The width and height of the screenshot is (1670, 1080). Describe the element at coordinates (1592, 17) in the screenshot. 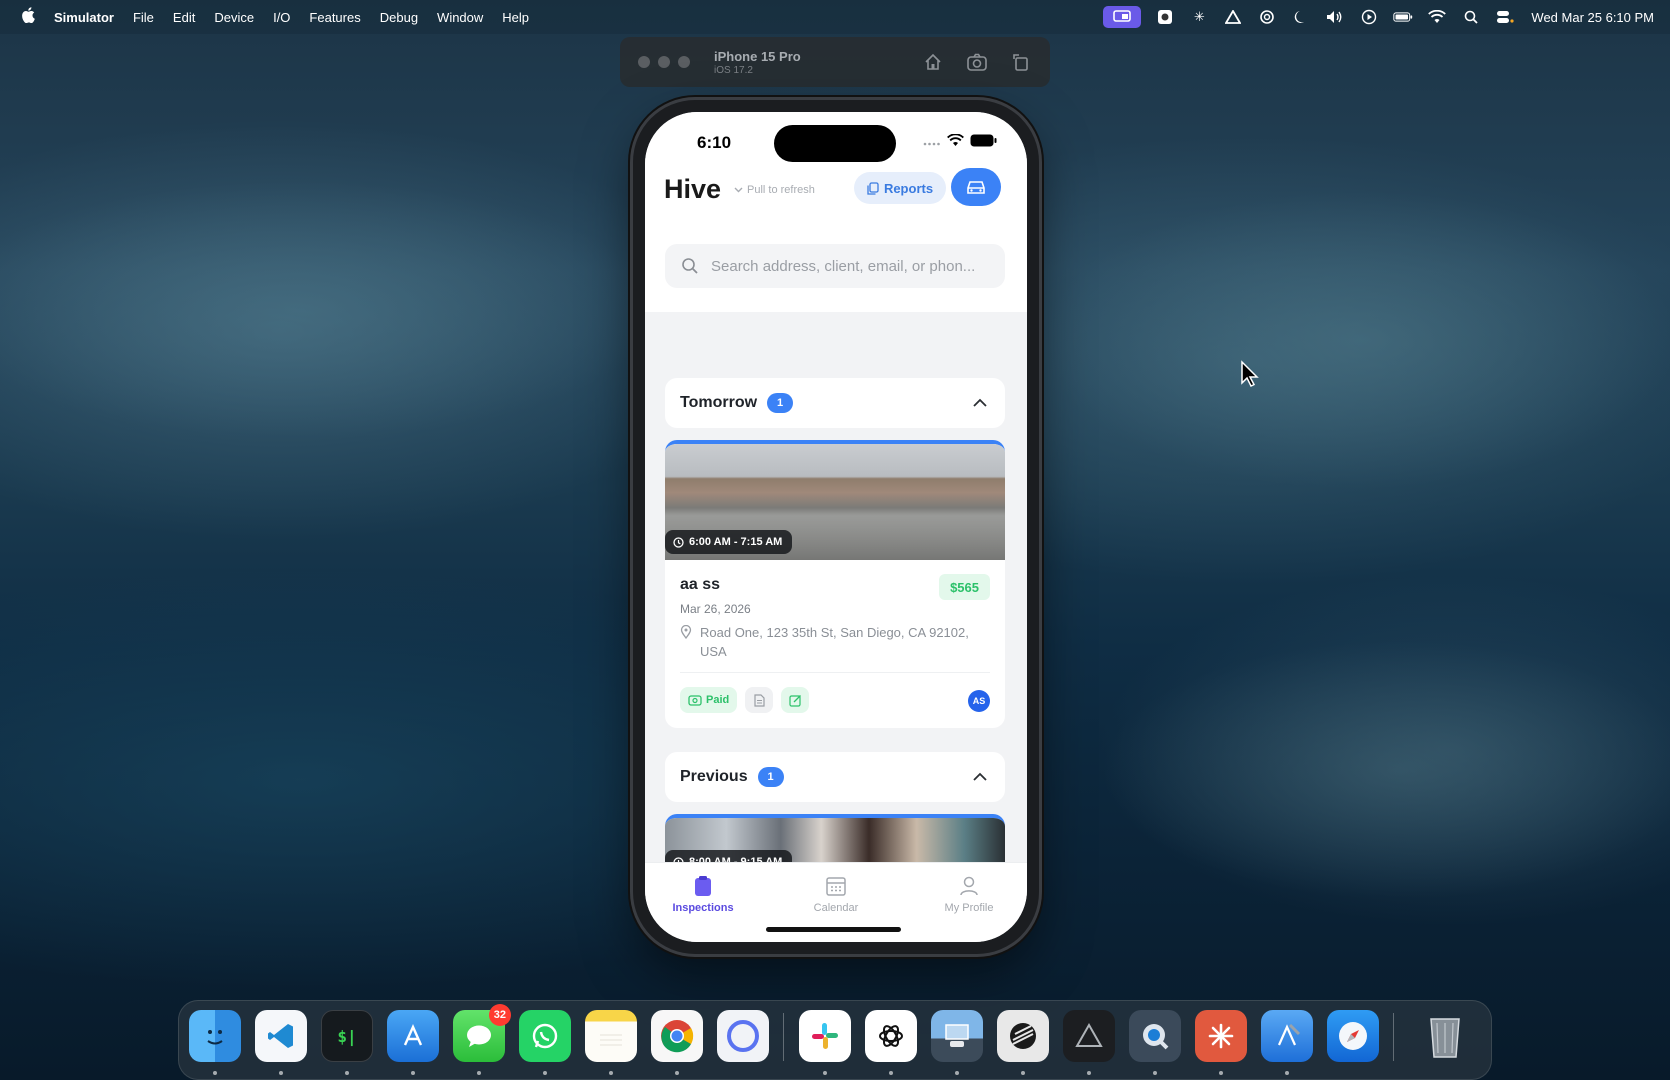

I see `menu-bar-clock: Wed Mar 25 6:10 PM` at that location.